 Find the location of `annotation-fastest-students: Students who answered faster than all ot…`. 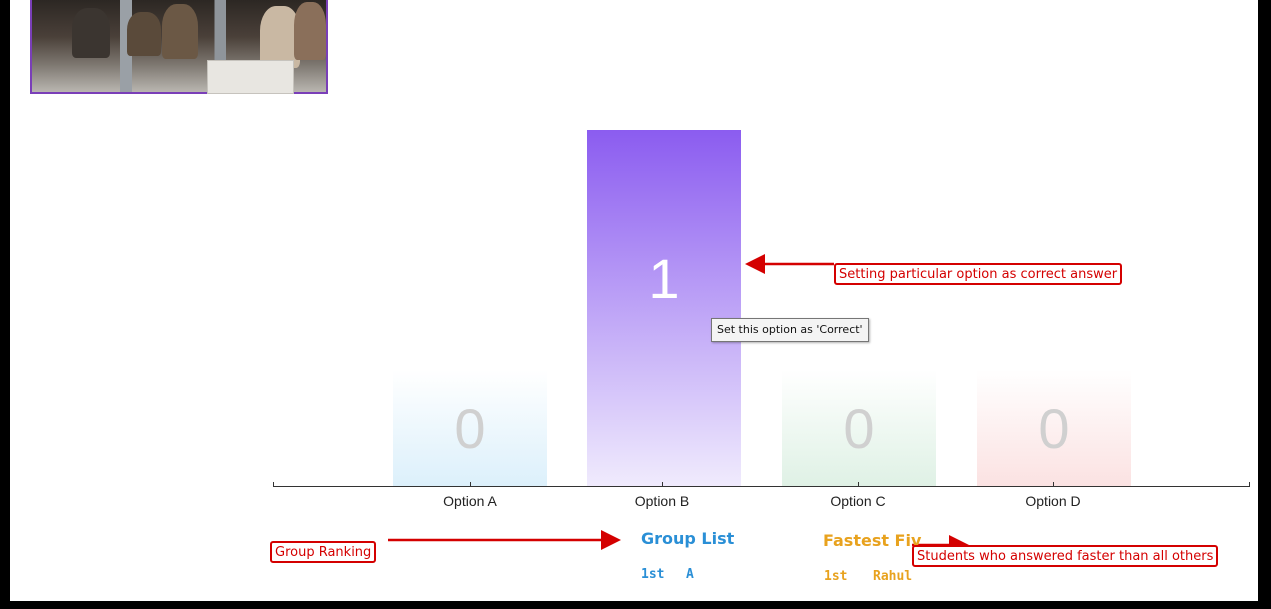

annotation-fastest-students: Students who answered faster than all ot… is located at coordinates (1065, 556).